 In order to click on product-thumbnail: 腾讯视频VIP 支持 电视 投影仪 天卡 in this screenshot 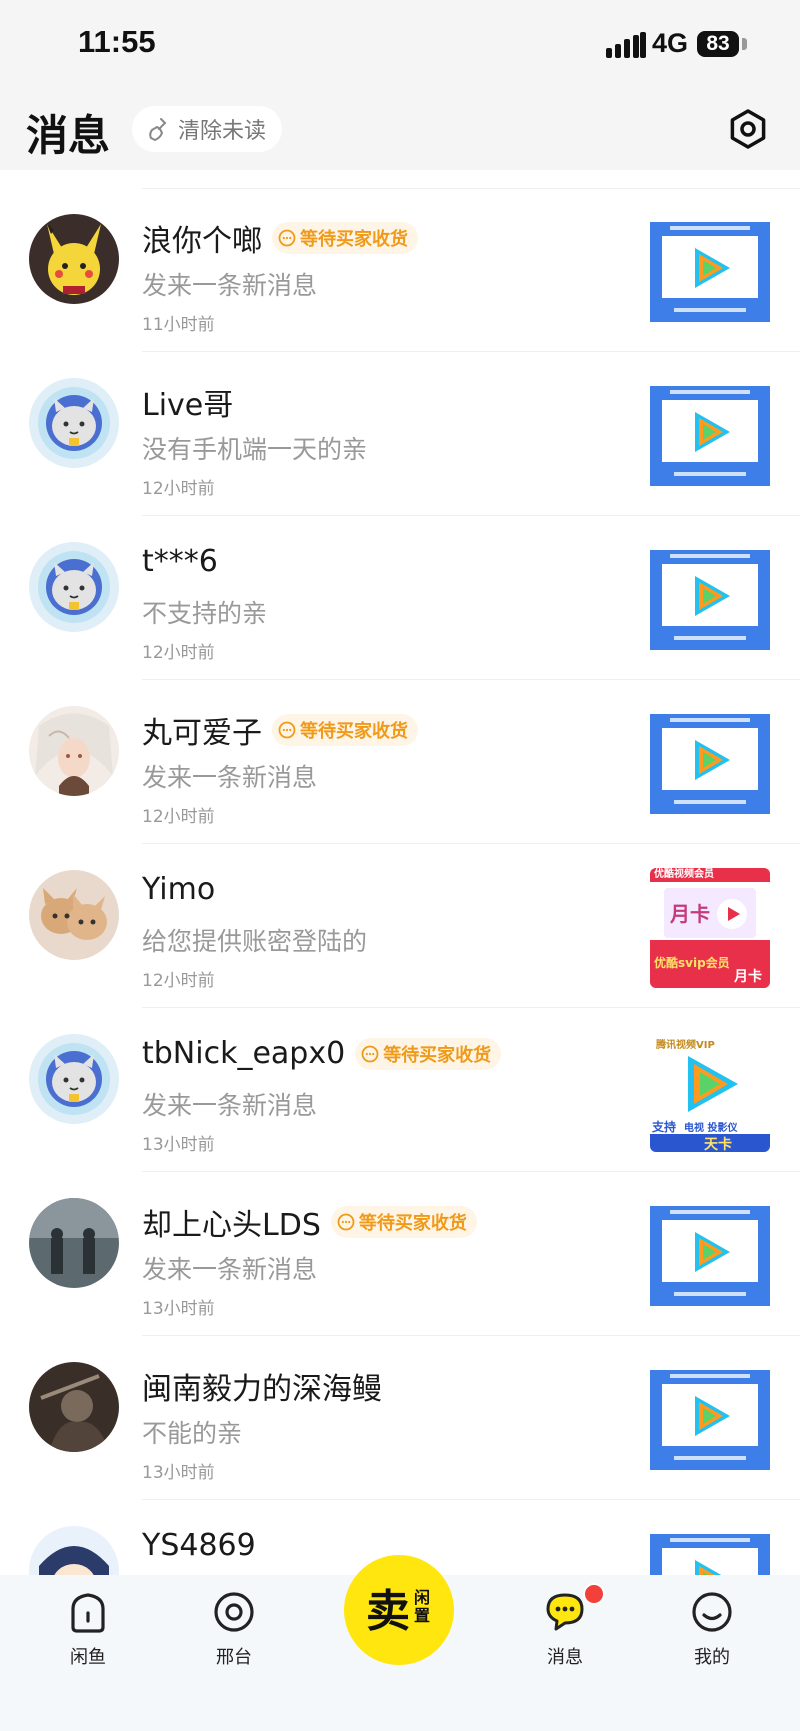, I will do `click(710, 1092)`.